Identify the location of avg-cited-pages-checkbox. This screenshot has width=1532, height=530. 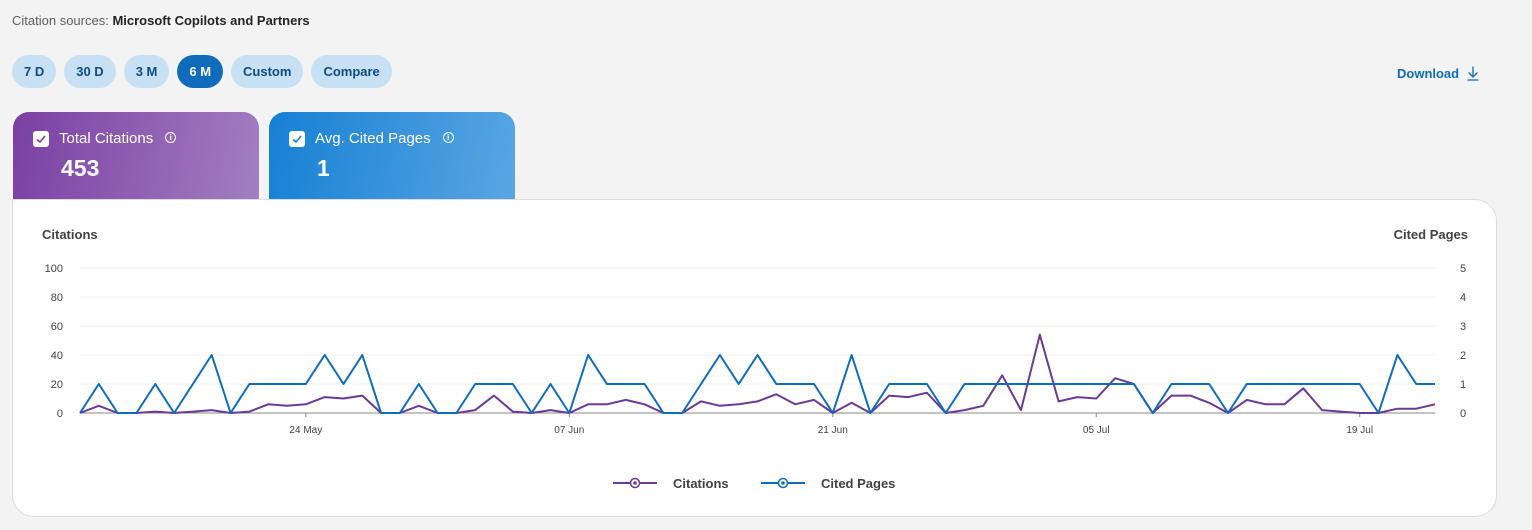
(297, 138).